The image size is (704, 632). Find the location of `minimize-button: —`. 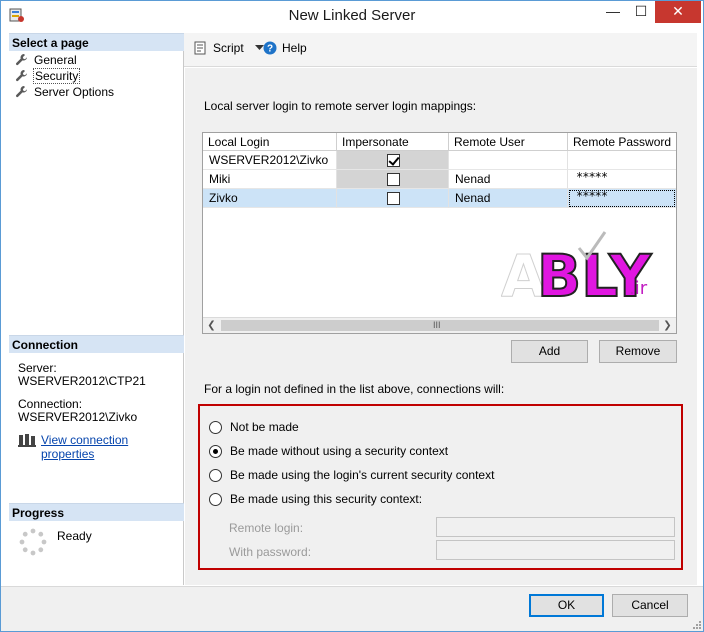

minimize-button: — is located at coordinates (613, 12).